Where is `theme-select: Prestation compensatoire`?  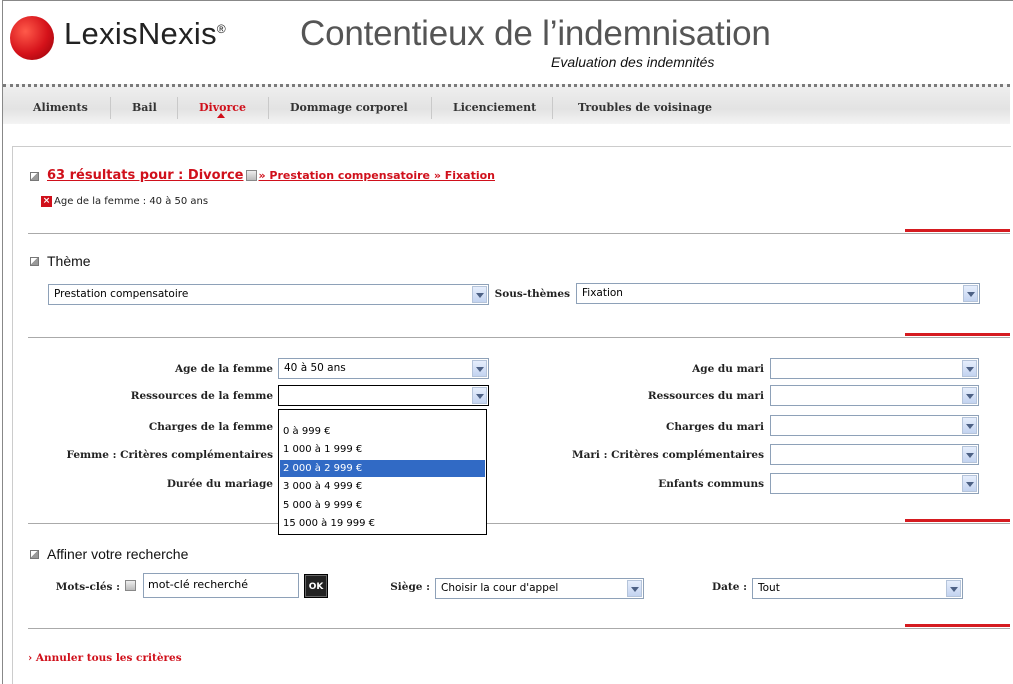
theme-select: Prestation compensatoire is located at coordinates (268, 294).